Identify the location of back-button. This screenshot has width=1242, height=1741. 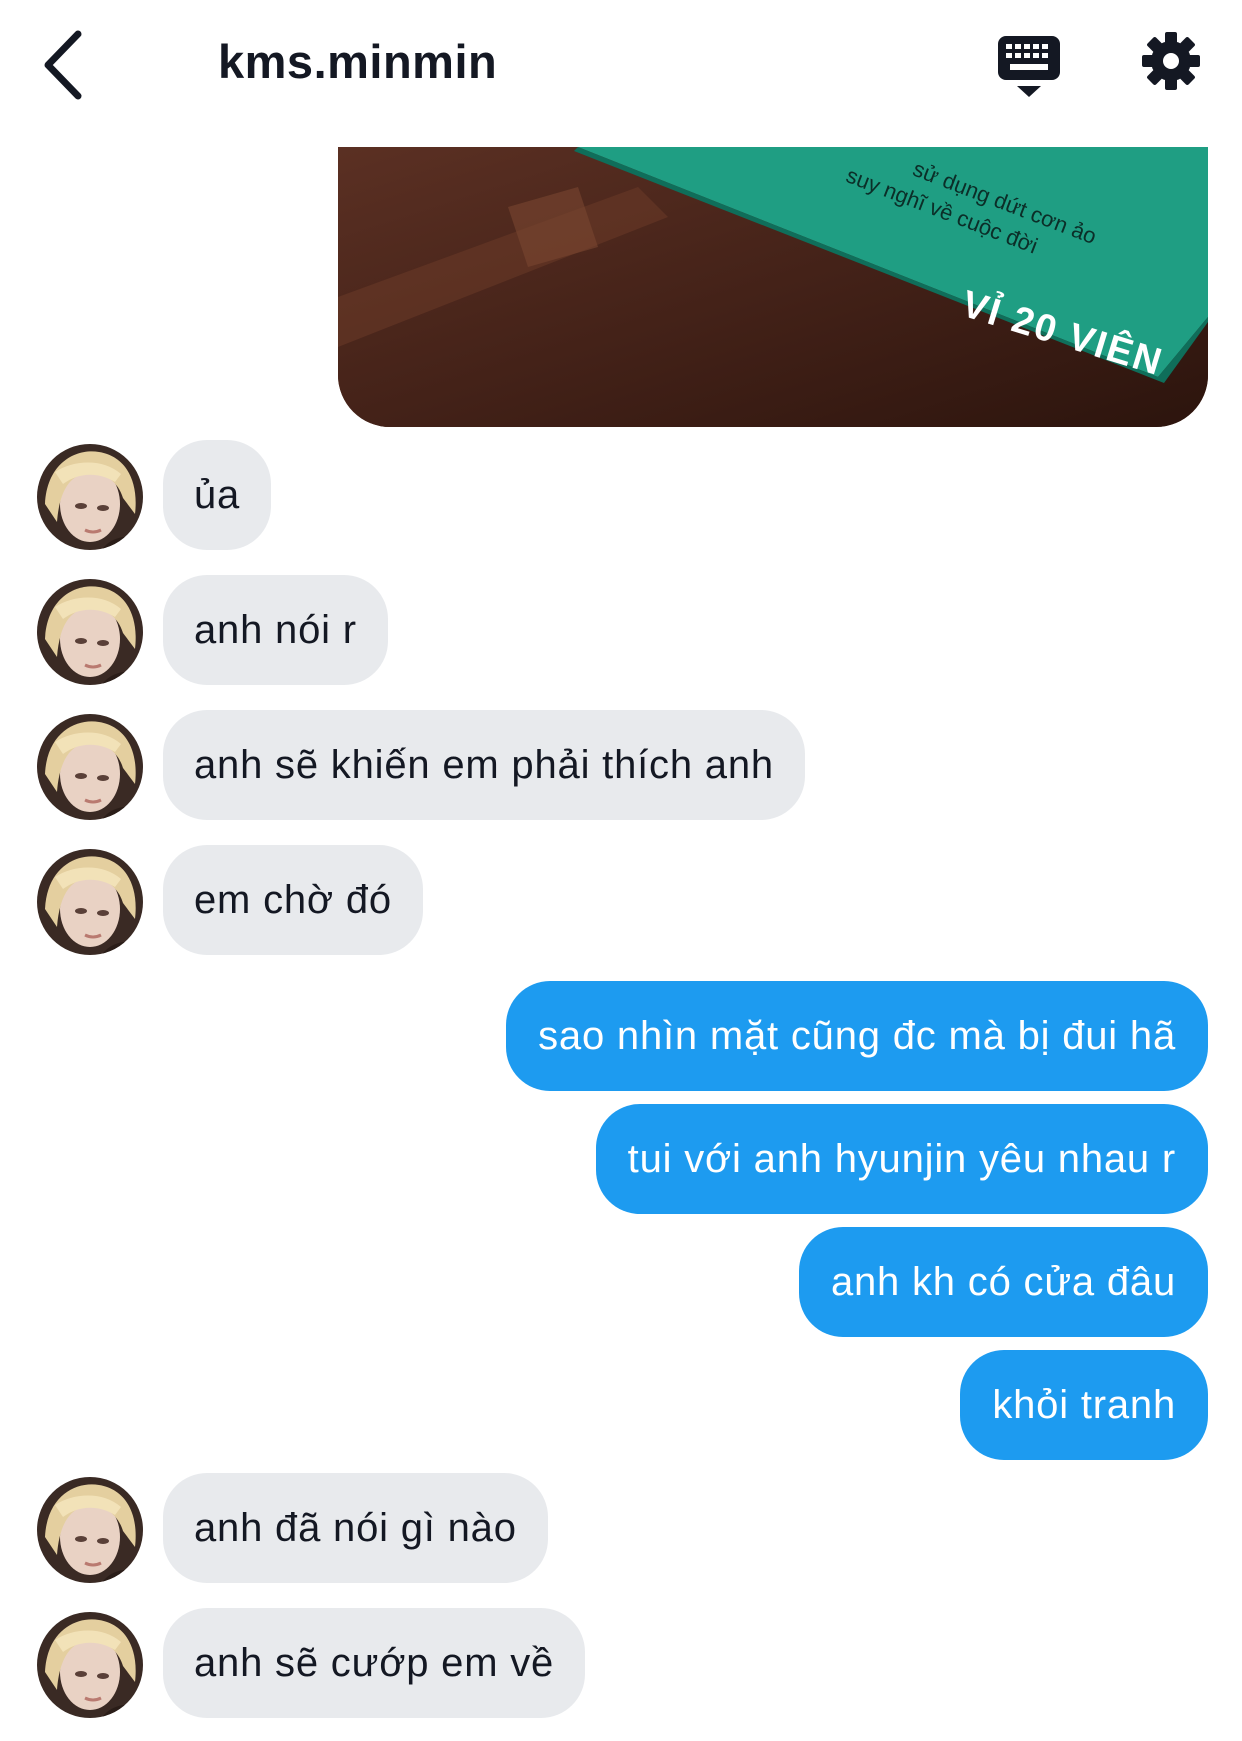
(70, 65).